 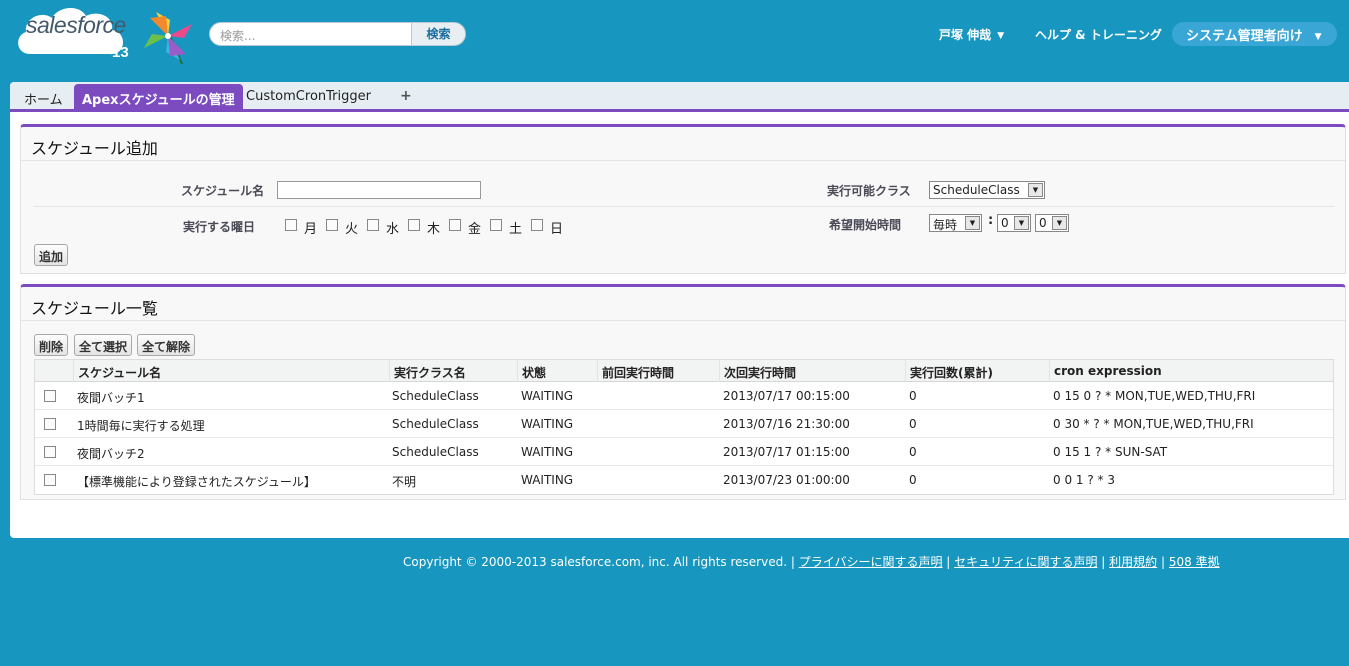 What do you see at coordinates (158, 98) in the screenshot?
I see `tab-apex-schedule: Apexスケジュールの管理` at bounding box center [158, 98].